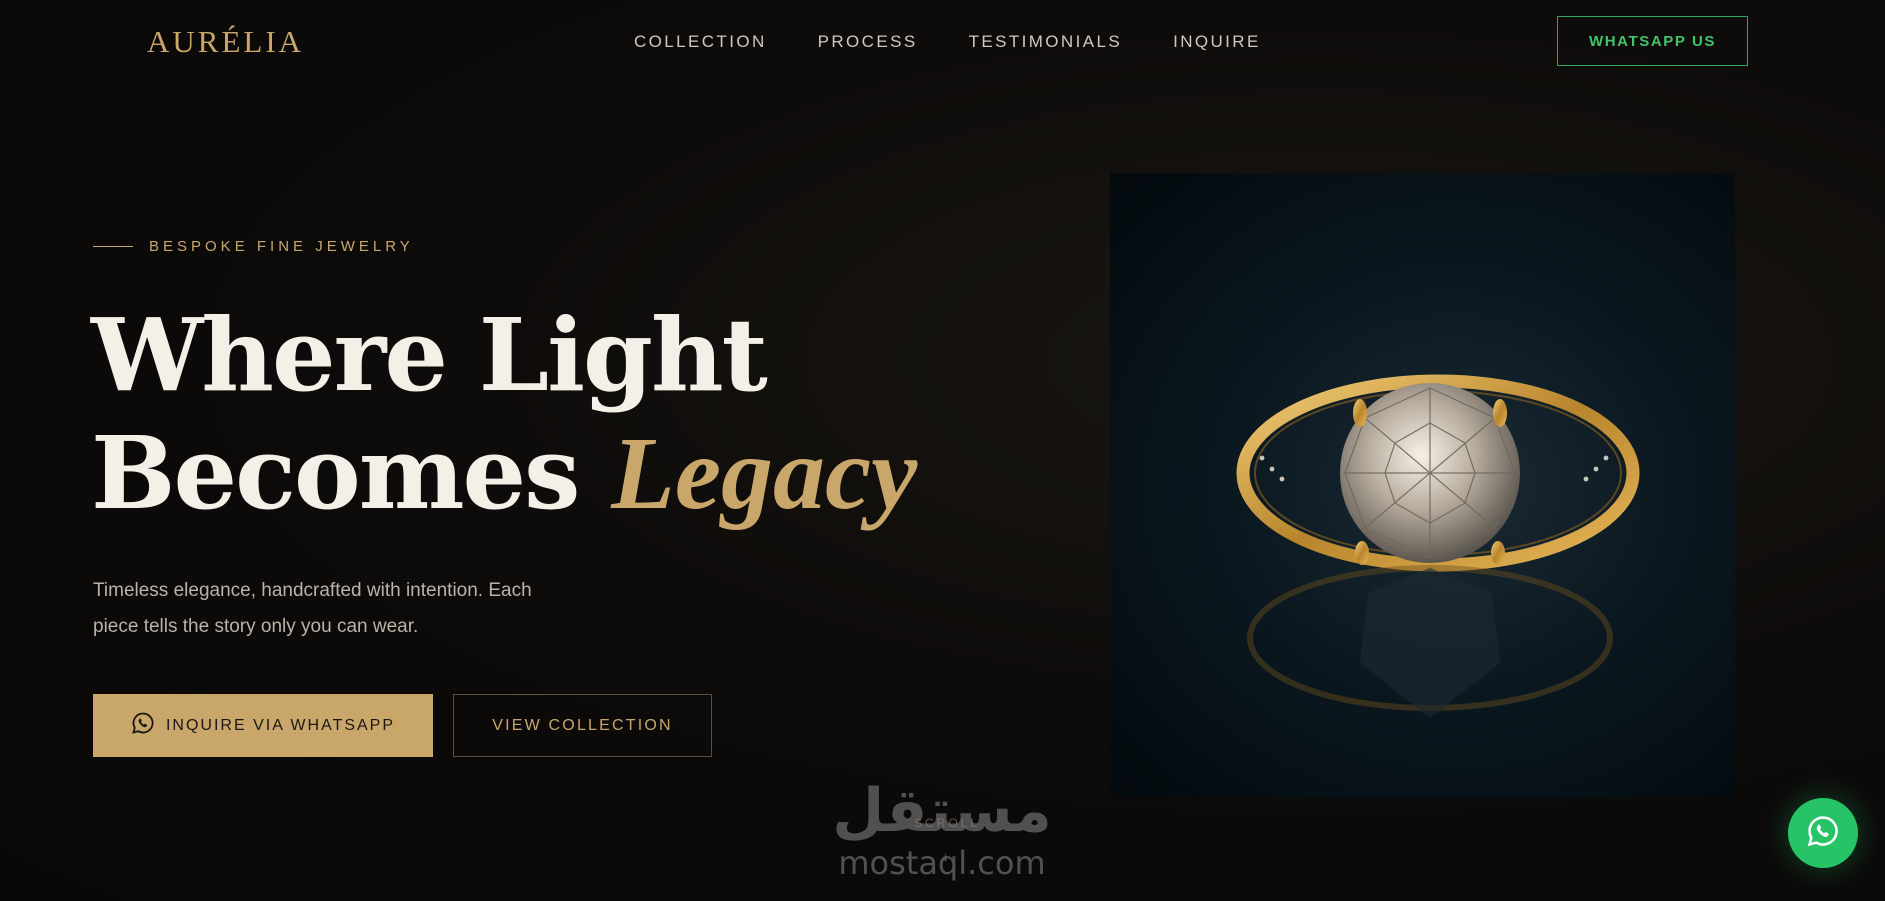  I want to click on floating-whatsapp-button, so click(1823, 833).